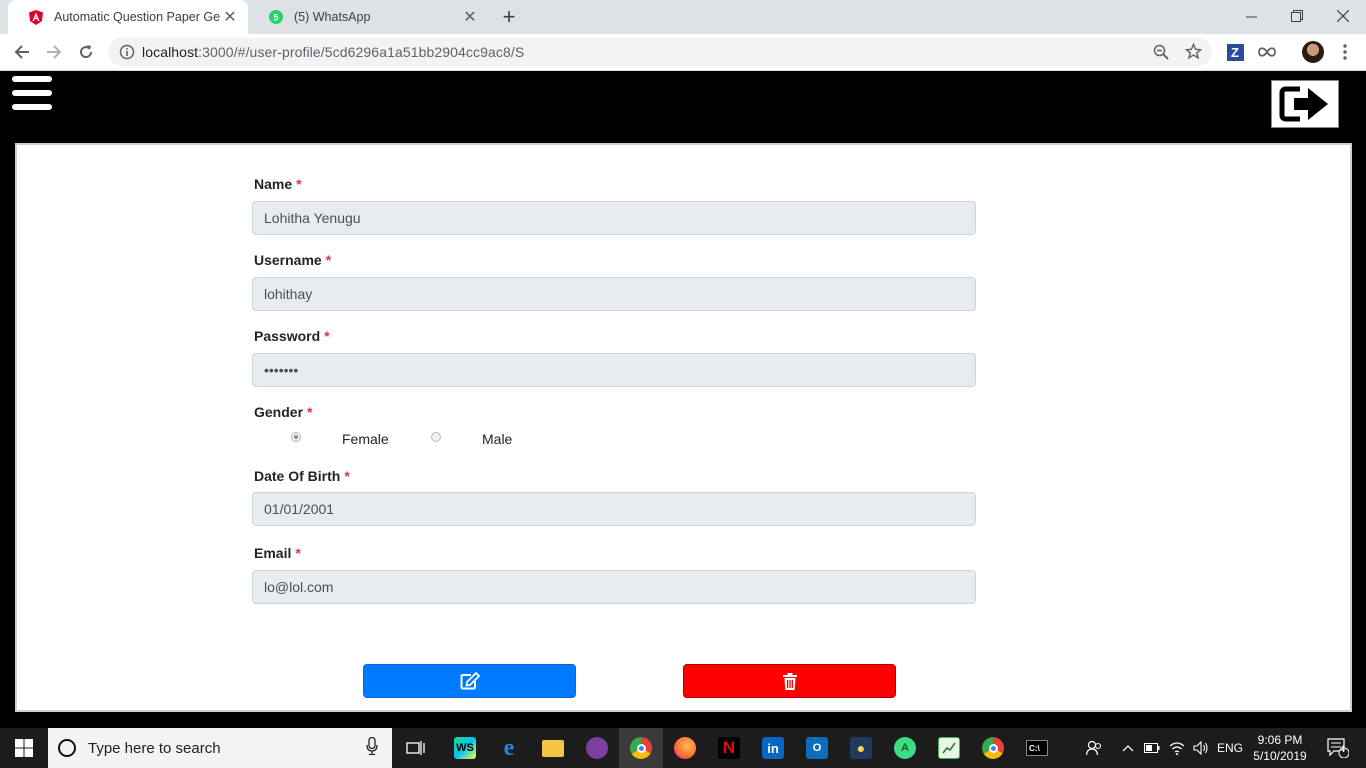 The height and width of the screenshot is (768, 1366). Describe the element at coordinates (1230, 748) in the screenshot. I see `language-indicator: ENG` at that location.